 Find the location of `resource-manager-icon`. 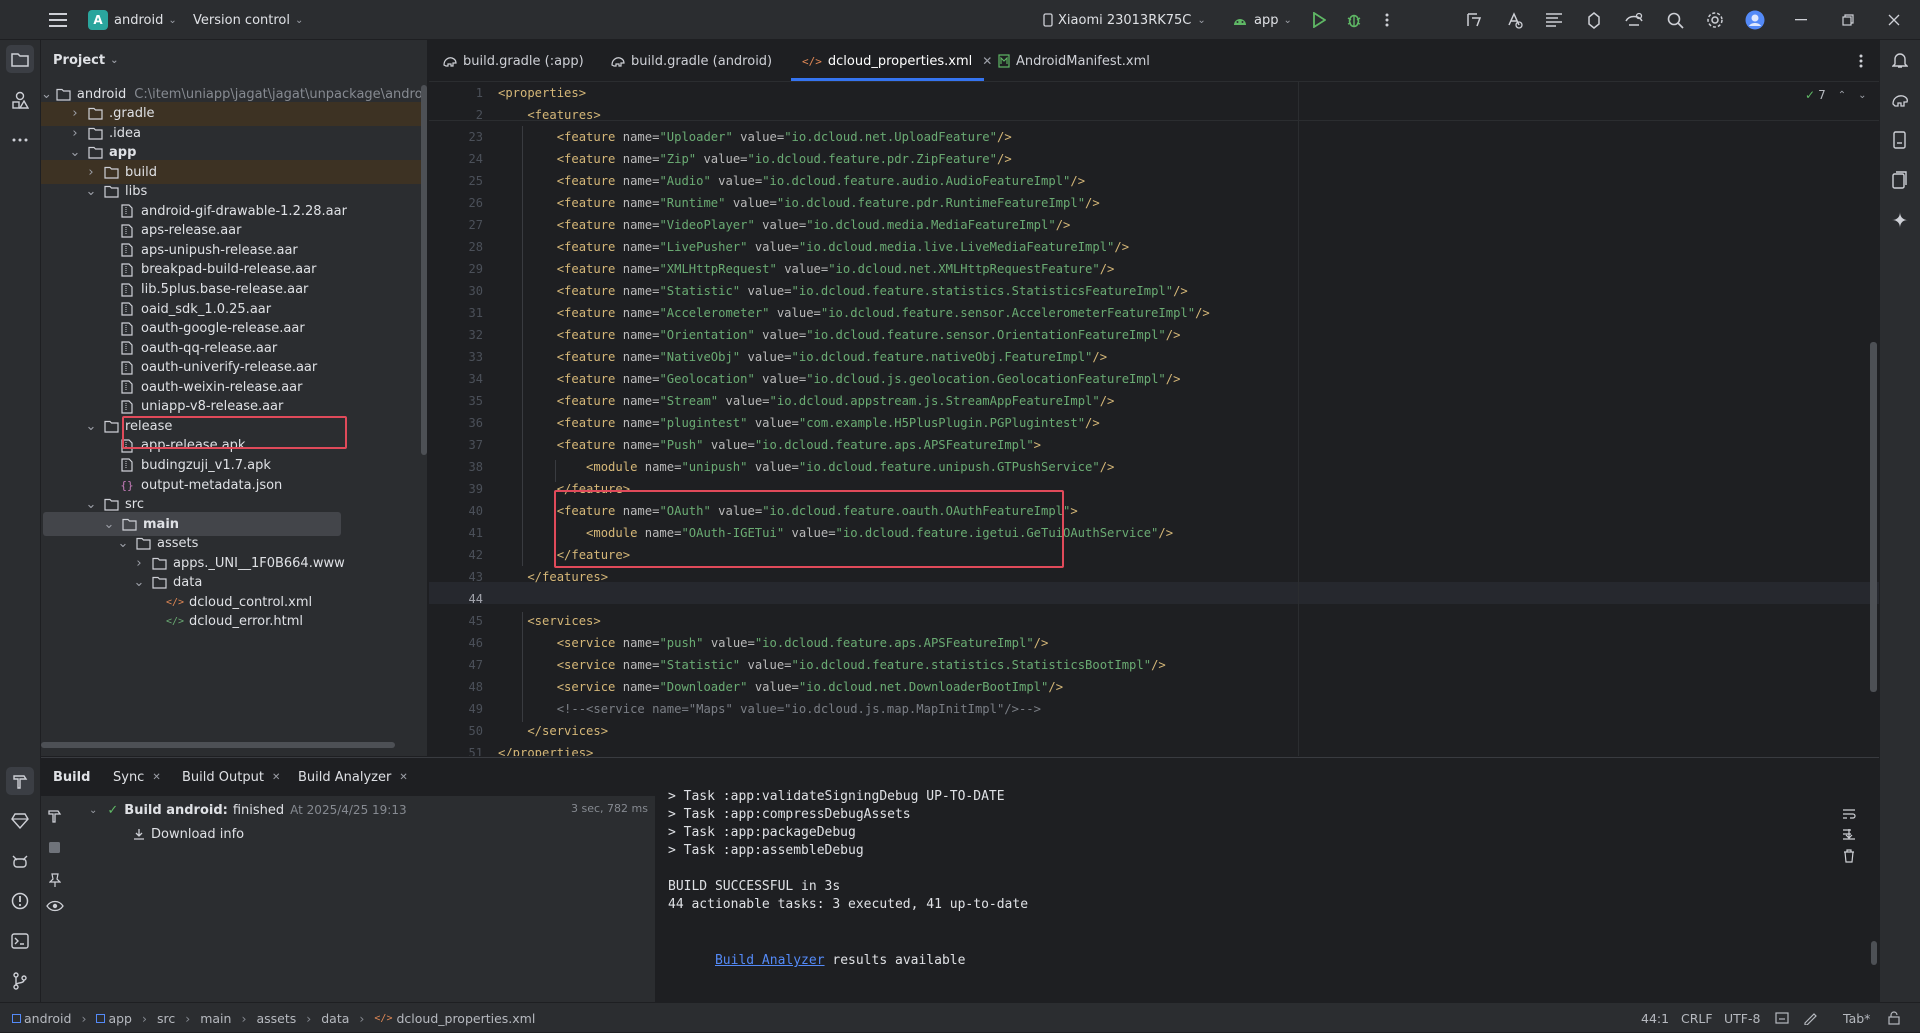

resource-manager-icon is located at coordinates (20, 100).